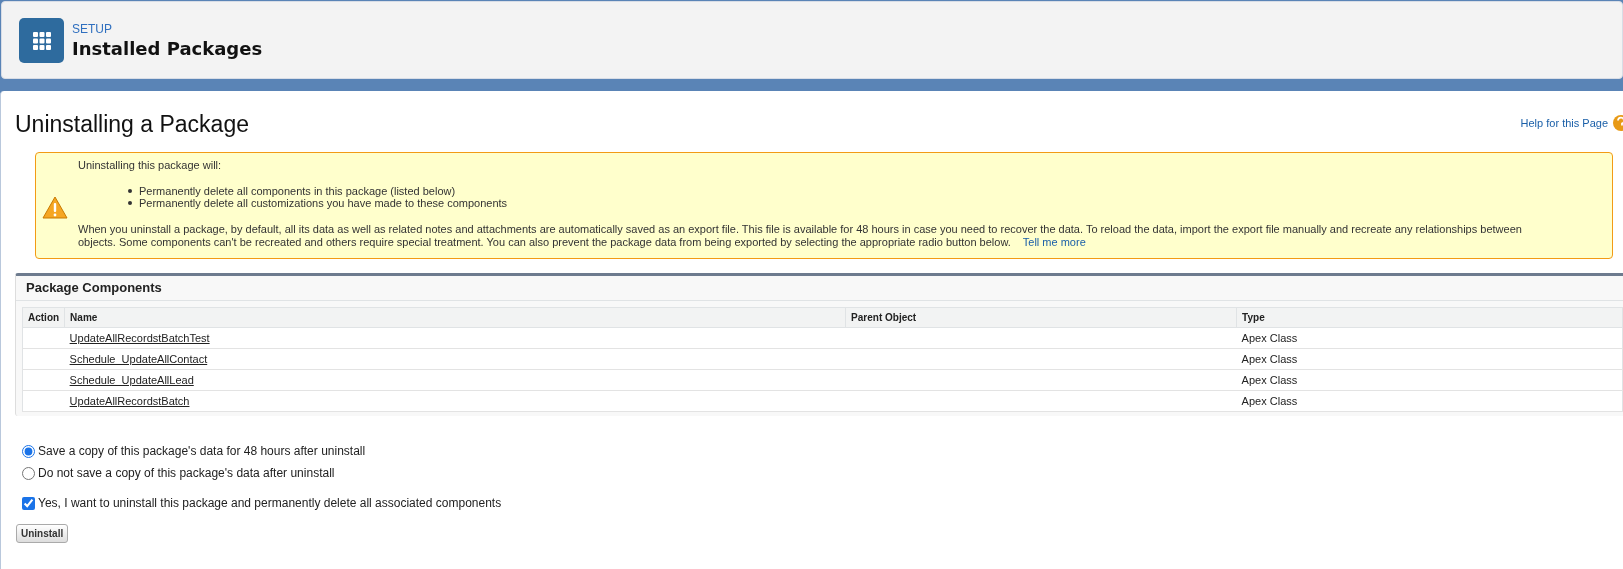 This screenshot has height=569, width=1623. What do you see at coordinates (139, 338) in the screenshot?
I see `component-link: UpdateAllRecordstBatchTest` at bounding box center [139, 338].